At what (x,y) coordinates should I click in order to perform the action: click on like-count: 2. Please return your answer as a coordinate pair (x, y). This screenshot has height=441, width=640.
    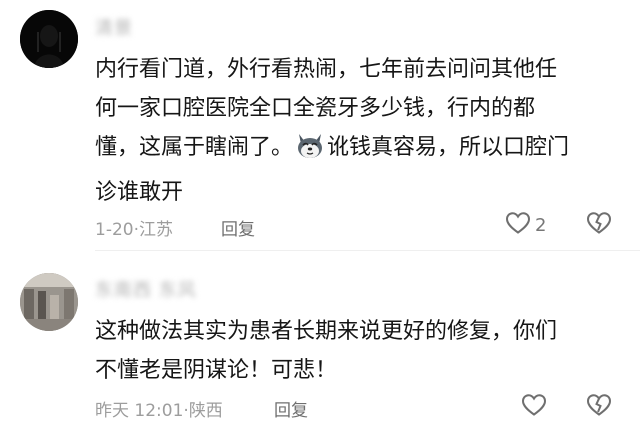
    Looking at the image, I should click on (541, 225).